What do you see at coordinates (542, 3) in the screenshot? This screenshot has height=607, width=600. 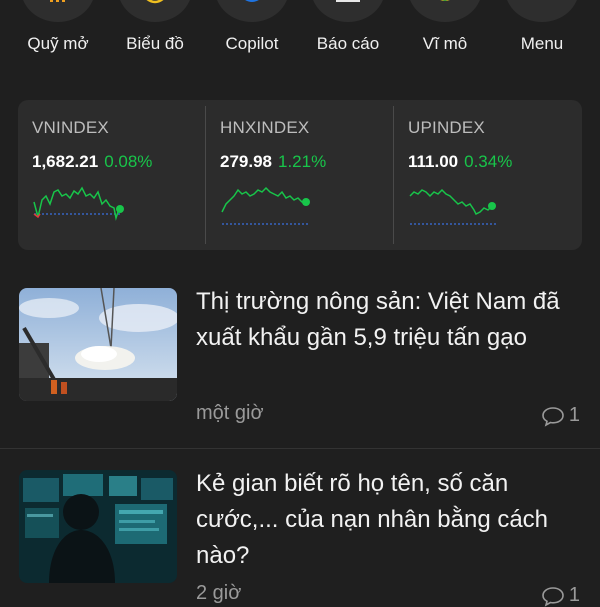 I see `menu-icon` at bounding box center [542, 3].